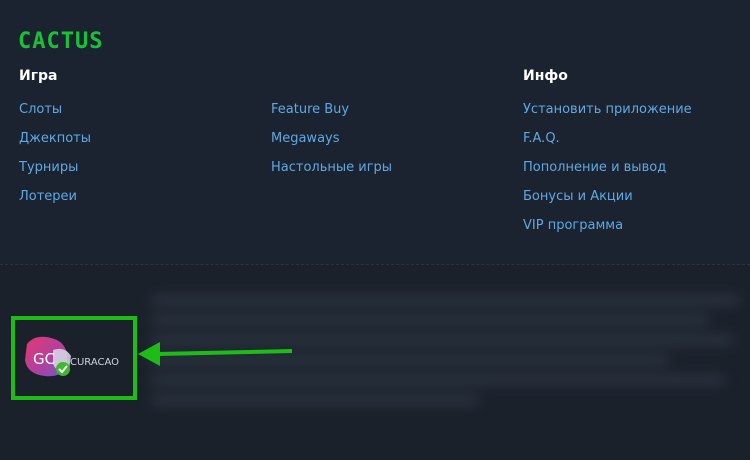 Image resolution: width=750 pixels, height=460 pixels. I want to click on curacao-license-badge: GC CURACAO, so click(77, 358).